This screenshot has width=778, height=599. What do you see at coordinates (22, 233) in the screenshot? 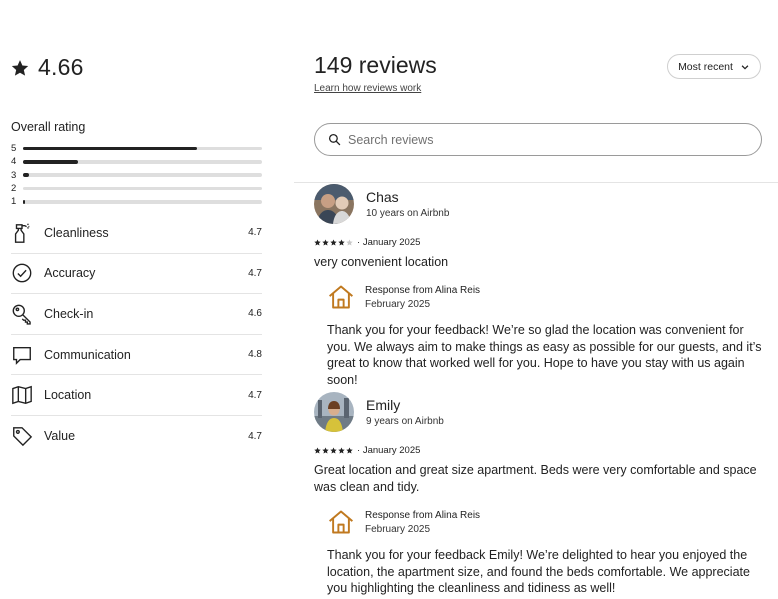
I see `spray-bottle-icon` at bounding box center [22, 233].